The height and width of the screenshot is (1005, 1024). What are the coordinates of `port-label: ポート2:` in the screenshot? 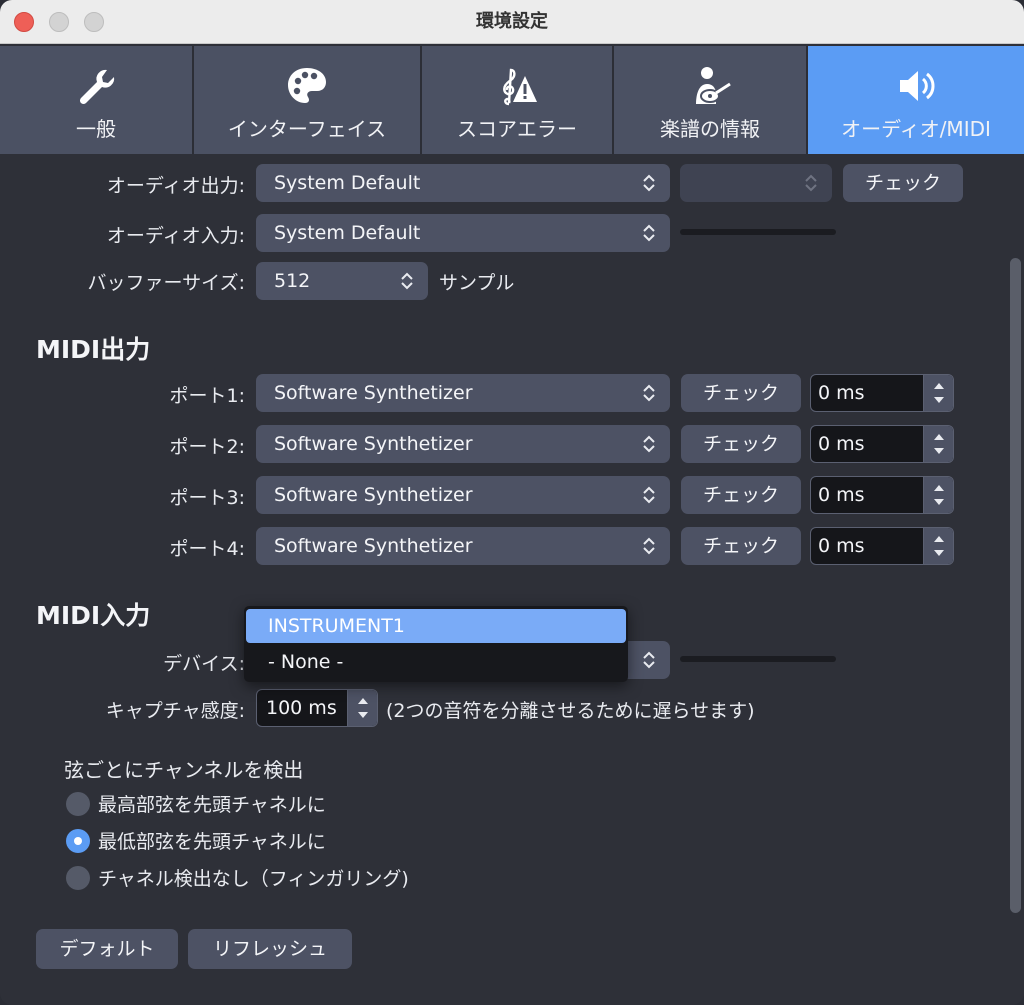 It's located at (207, 447).